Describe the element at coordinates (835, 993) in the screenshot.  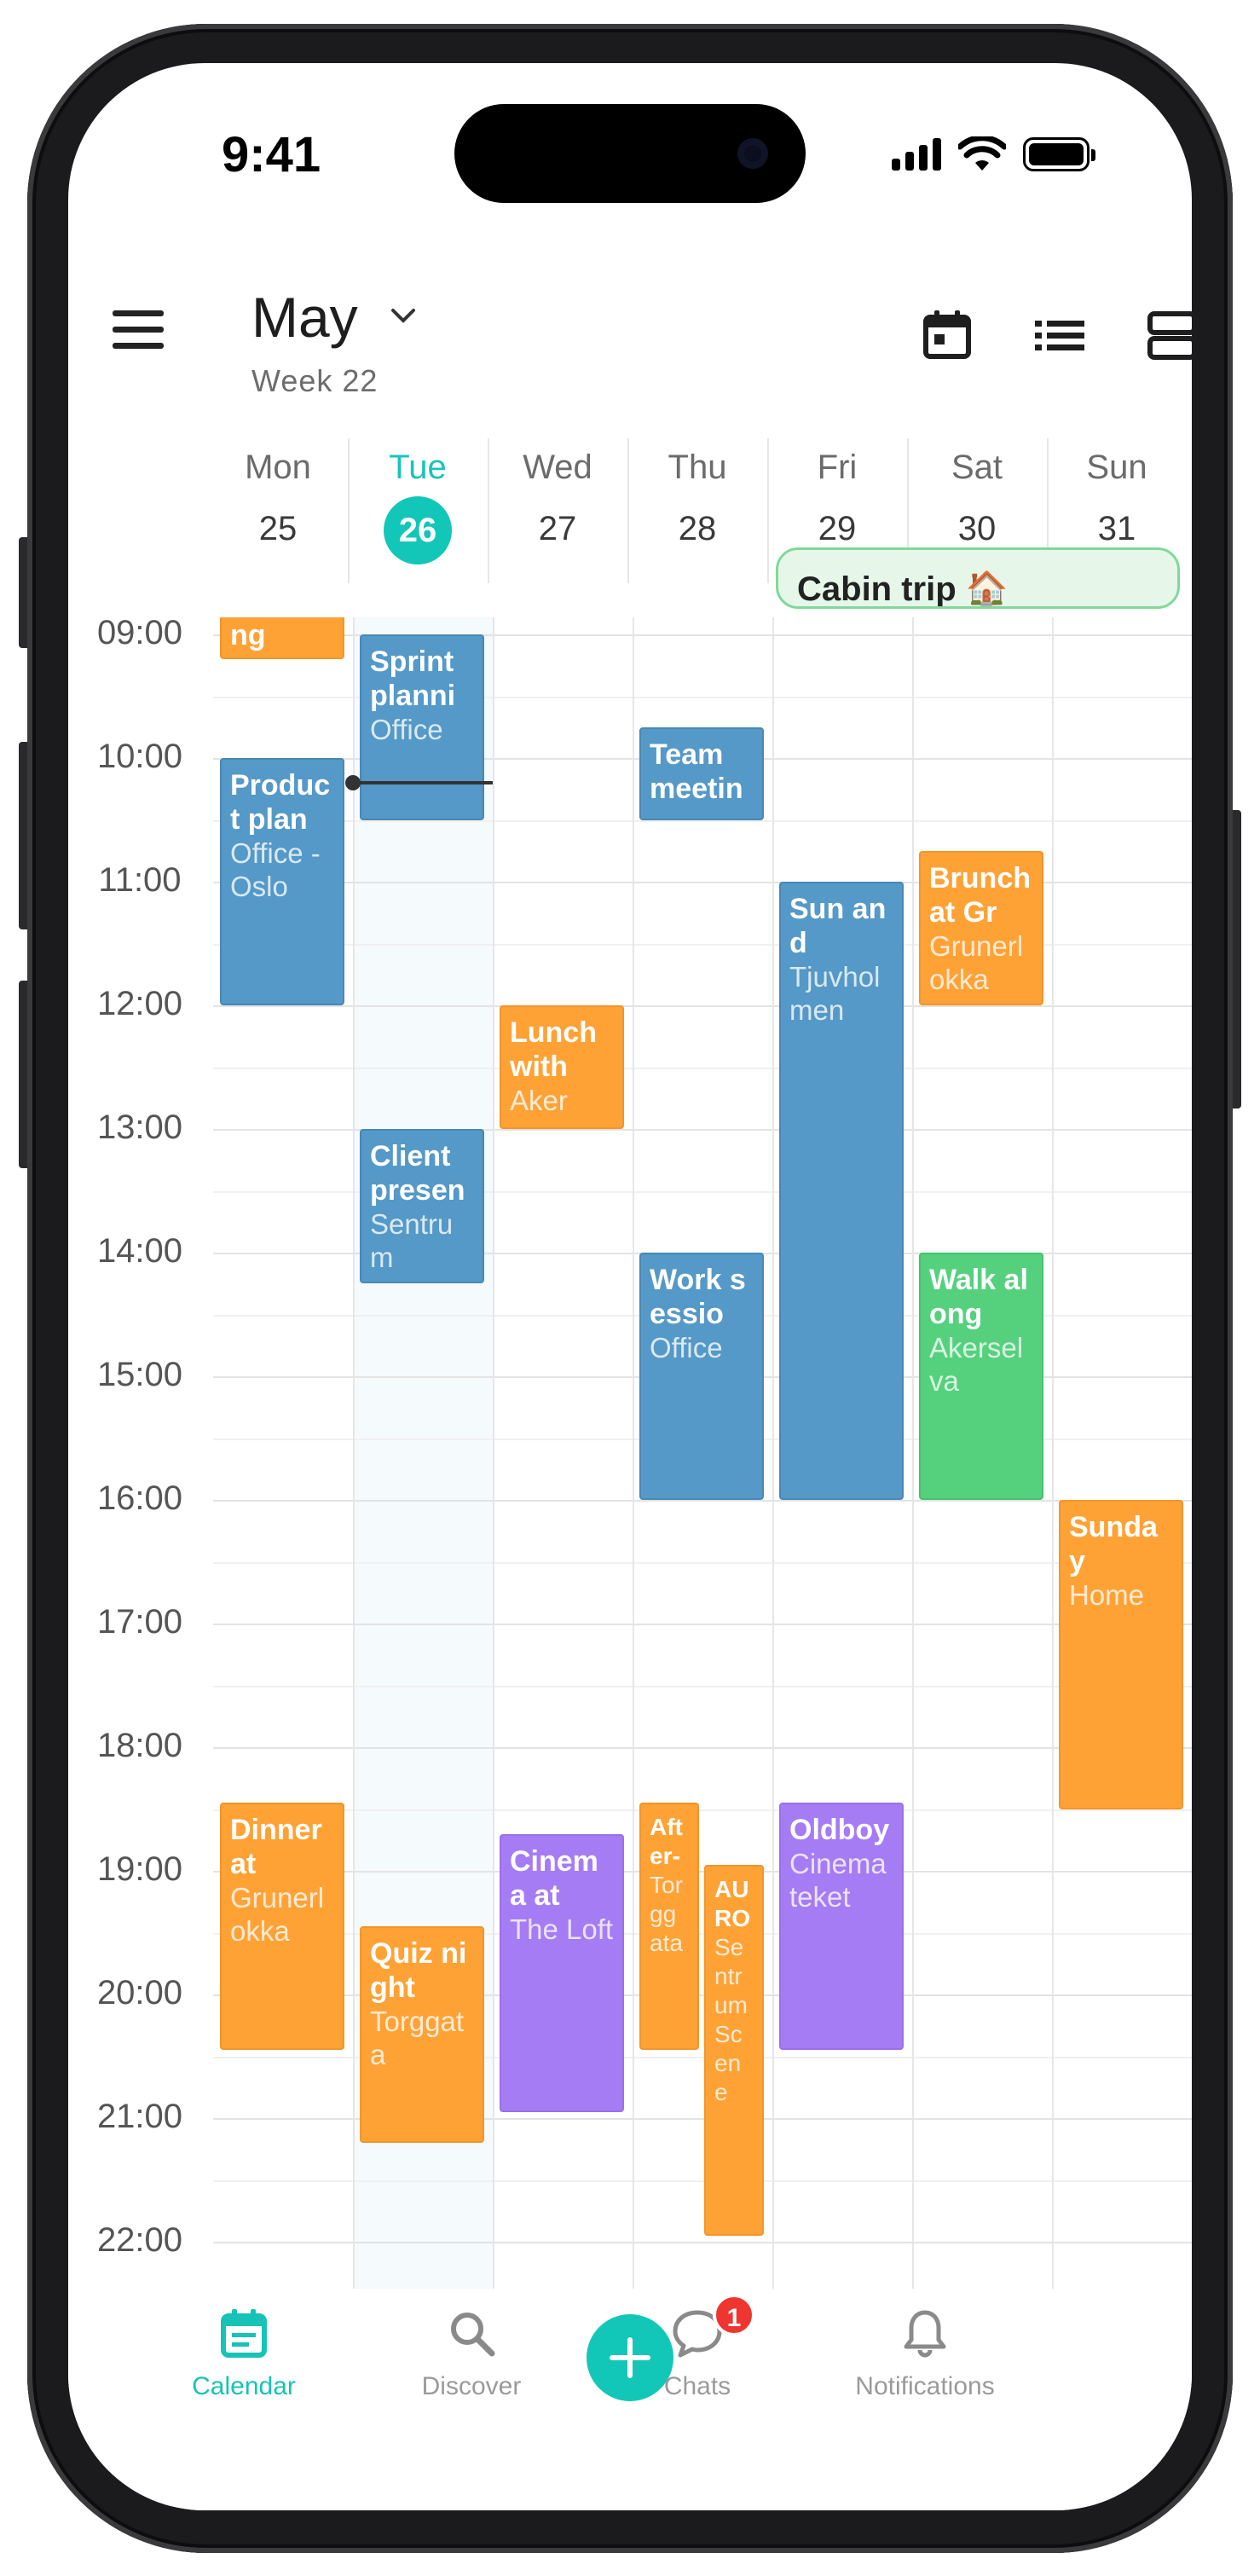
I see `event-location: Tjuvholmen` at that location.